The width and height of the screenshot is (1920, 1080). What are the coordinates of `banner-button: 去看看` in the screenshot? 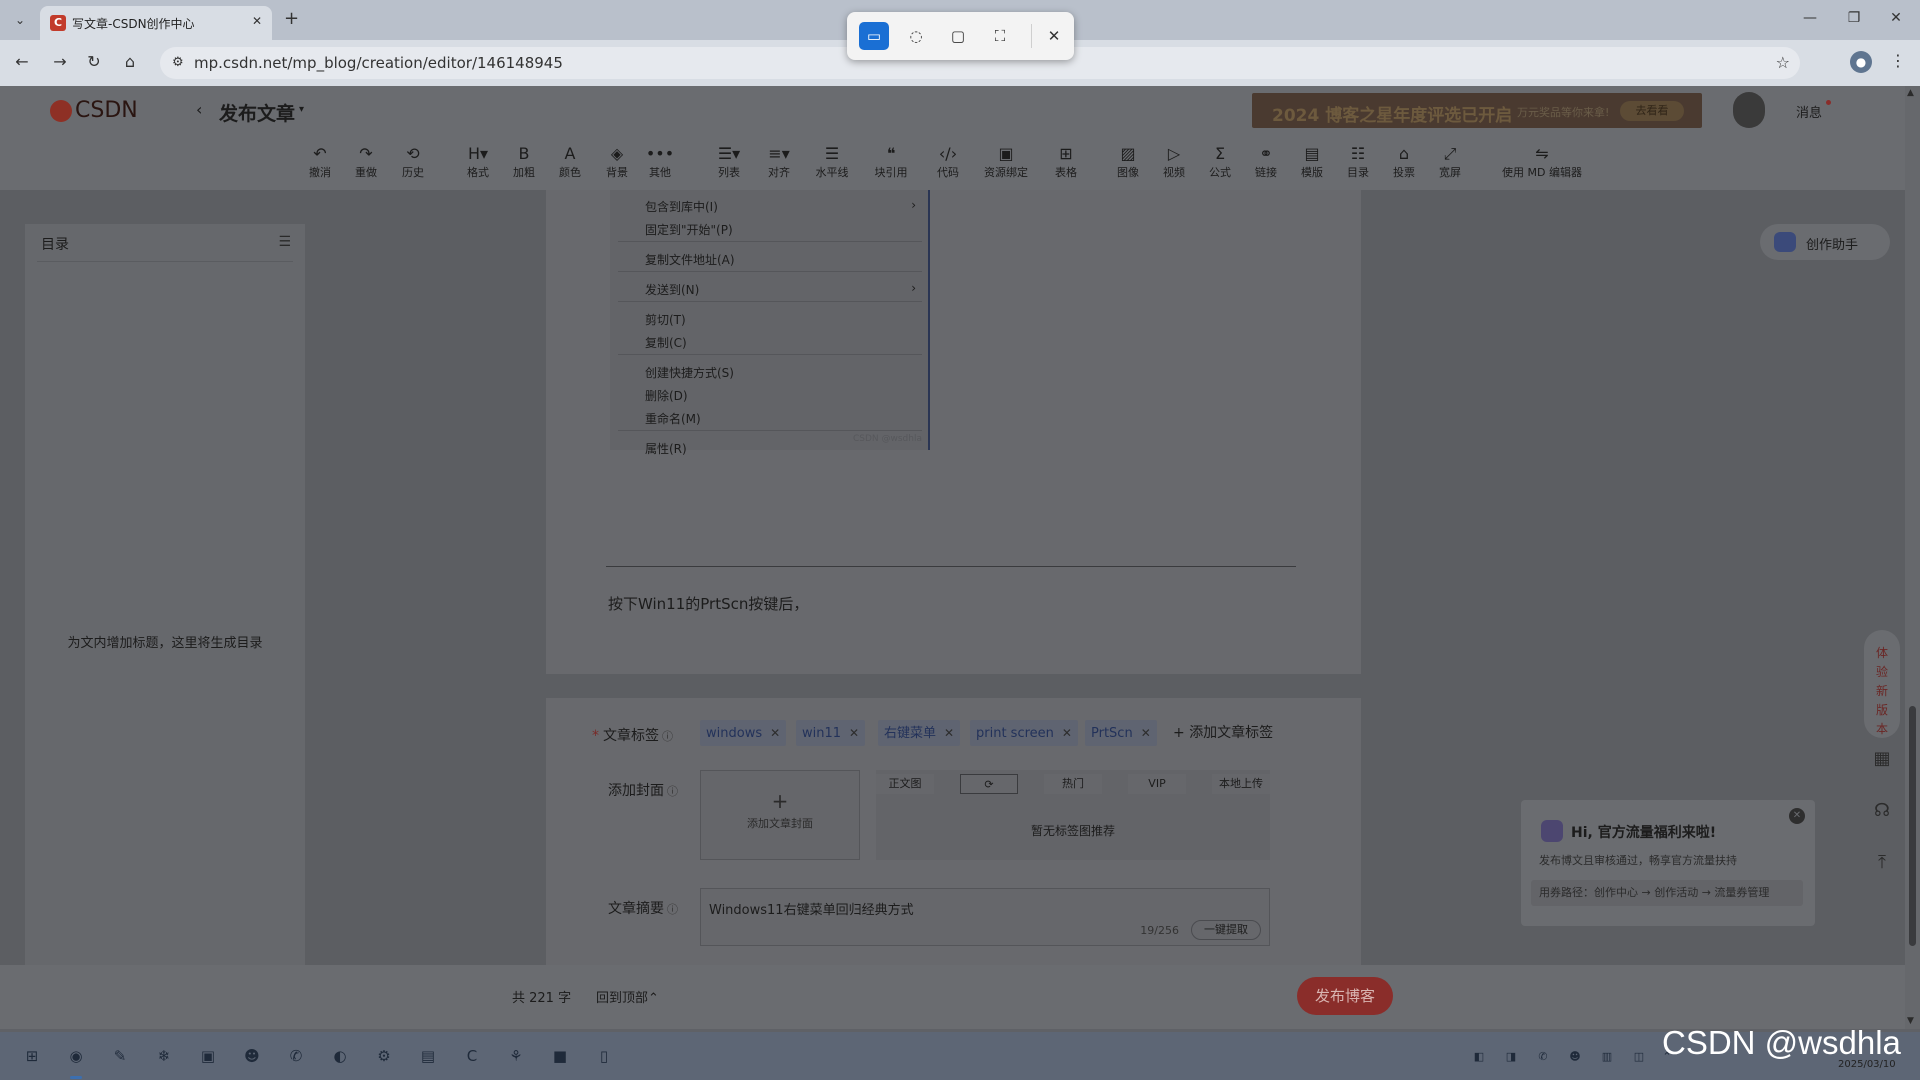 It's located at (1652, 111).